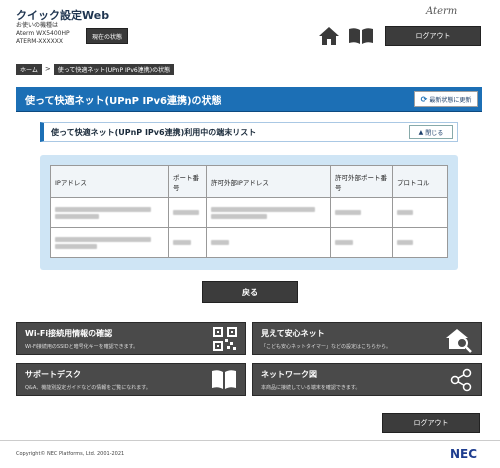 The height and width of the screenshot is (468, 500). I want to click on col-port: ポート番号, so click(187, 181).